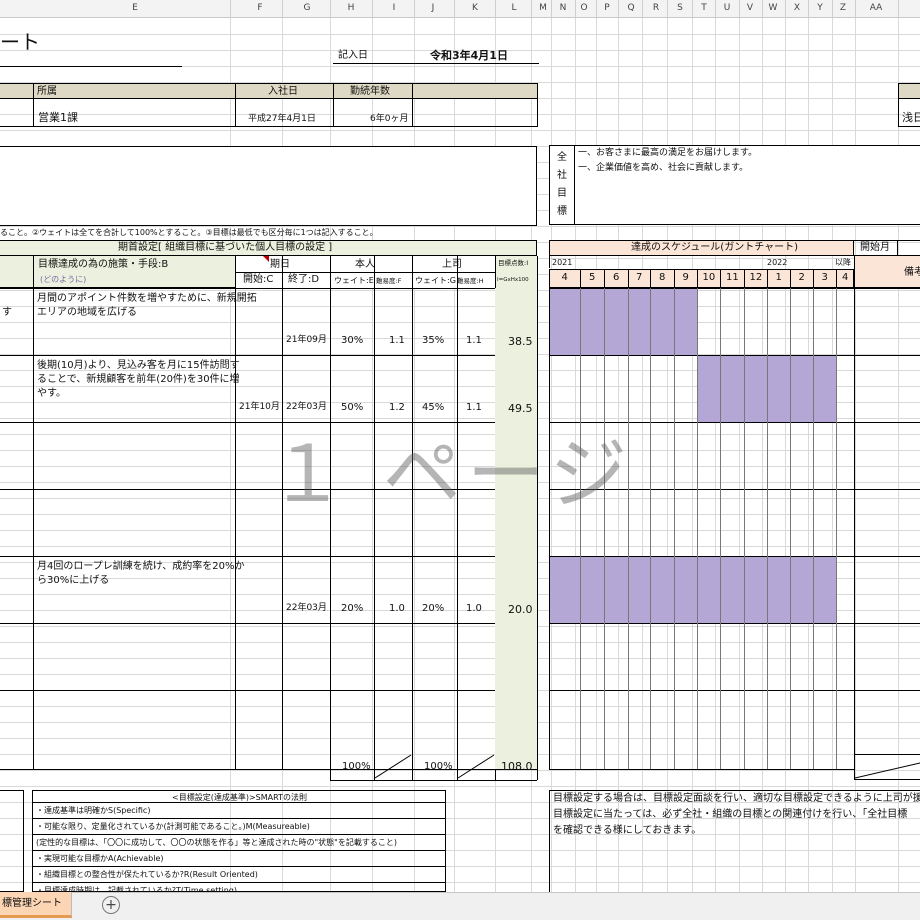 Image resolution: width=920 pixels, height=920 pixels. Describe the element at coordinates (513, 8) in the screenshot. I see `column-letter: L` at that location.